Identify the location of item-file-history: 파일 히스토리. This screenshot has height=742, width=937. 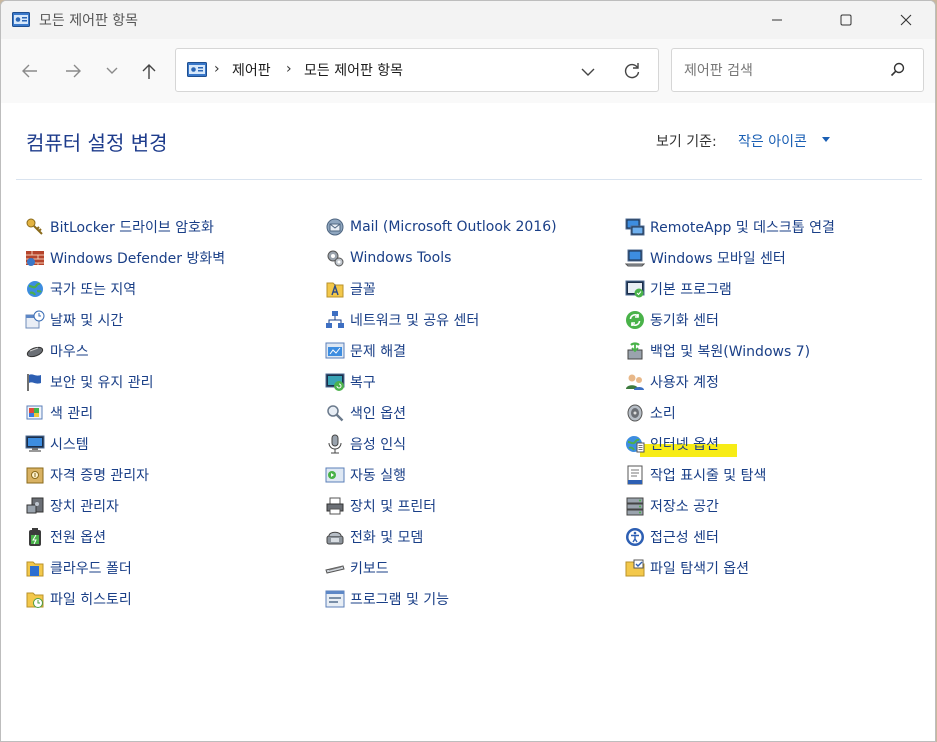
(125, 598).